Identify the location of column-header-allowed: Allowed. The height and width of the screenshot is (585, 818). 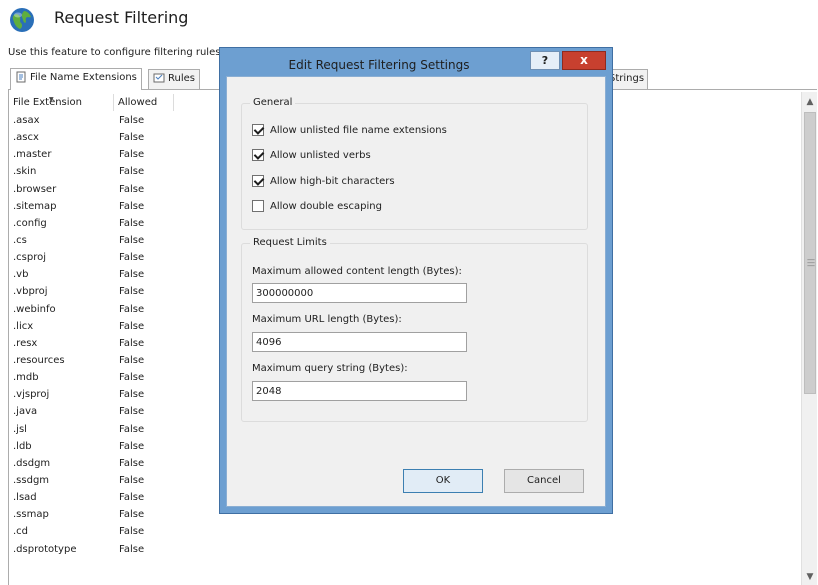
(144, 102).